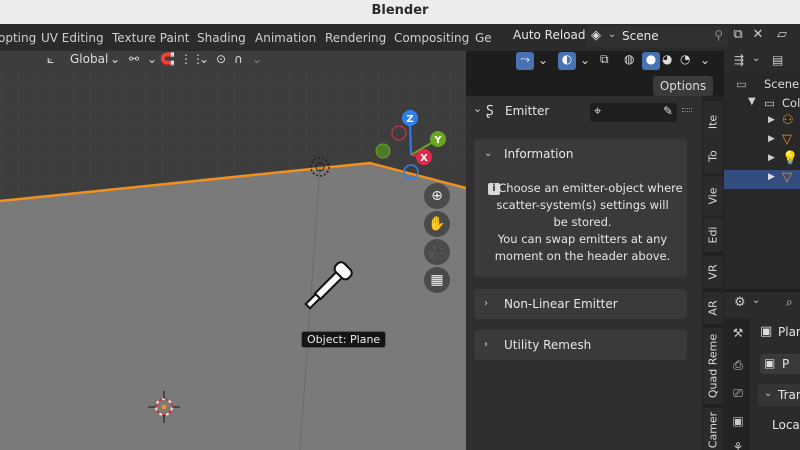 The image size is (800, 450). Describe the element at coordinates (561, 304) in the screenshot. I see `non-linear-emitter-title: Non-Linear Emitter` at that location.